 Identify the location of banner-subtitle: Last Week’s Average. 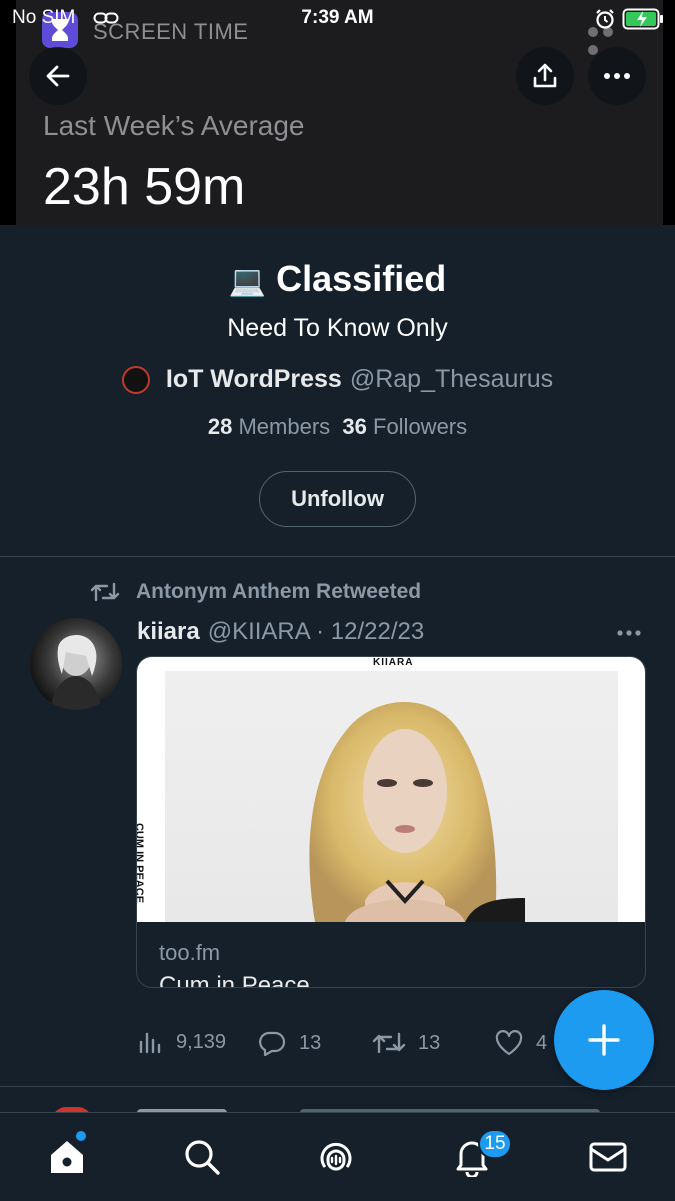
(174, 125).